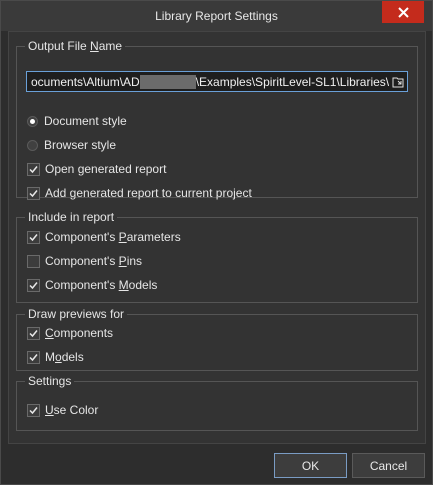 This screenshot has width=433, height=485. I want to click on browser-style-option: Browser style, so click(71, 145).